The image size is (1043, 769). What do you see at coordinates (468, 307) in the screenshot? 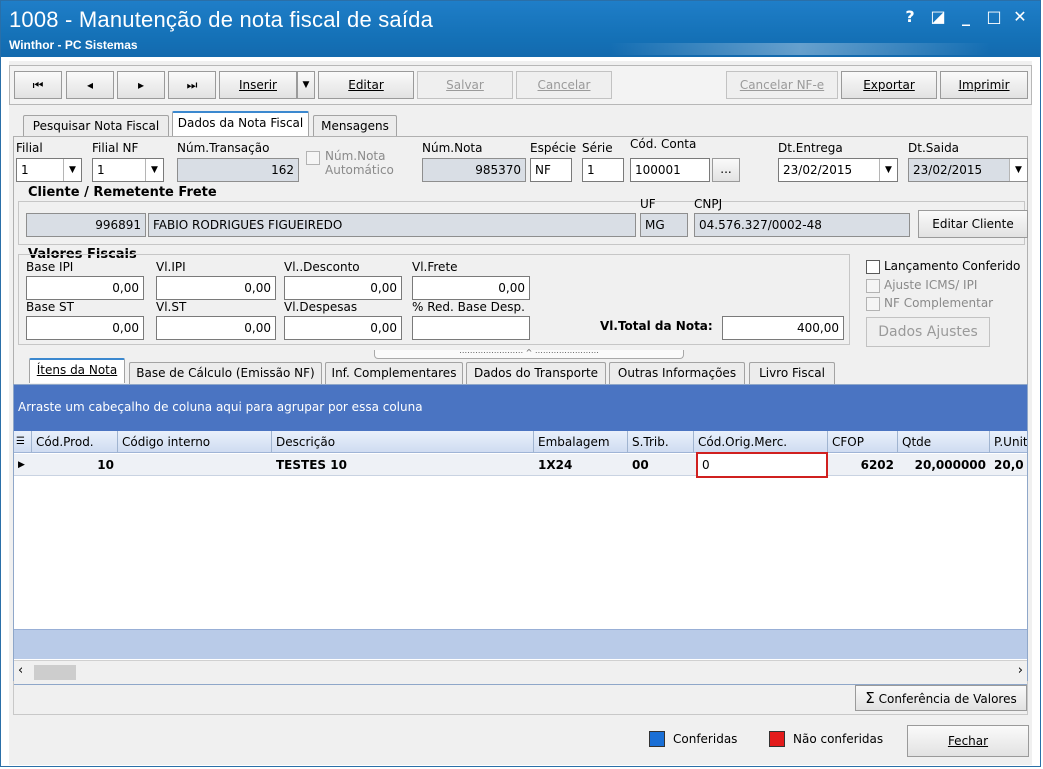
I see `red-base-label: % Red. Base Desp.` at bounding box center [468, 307].